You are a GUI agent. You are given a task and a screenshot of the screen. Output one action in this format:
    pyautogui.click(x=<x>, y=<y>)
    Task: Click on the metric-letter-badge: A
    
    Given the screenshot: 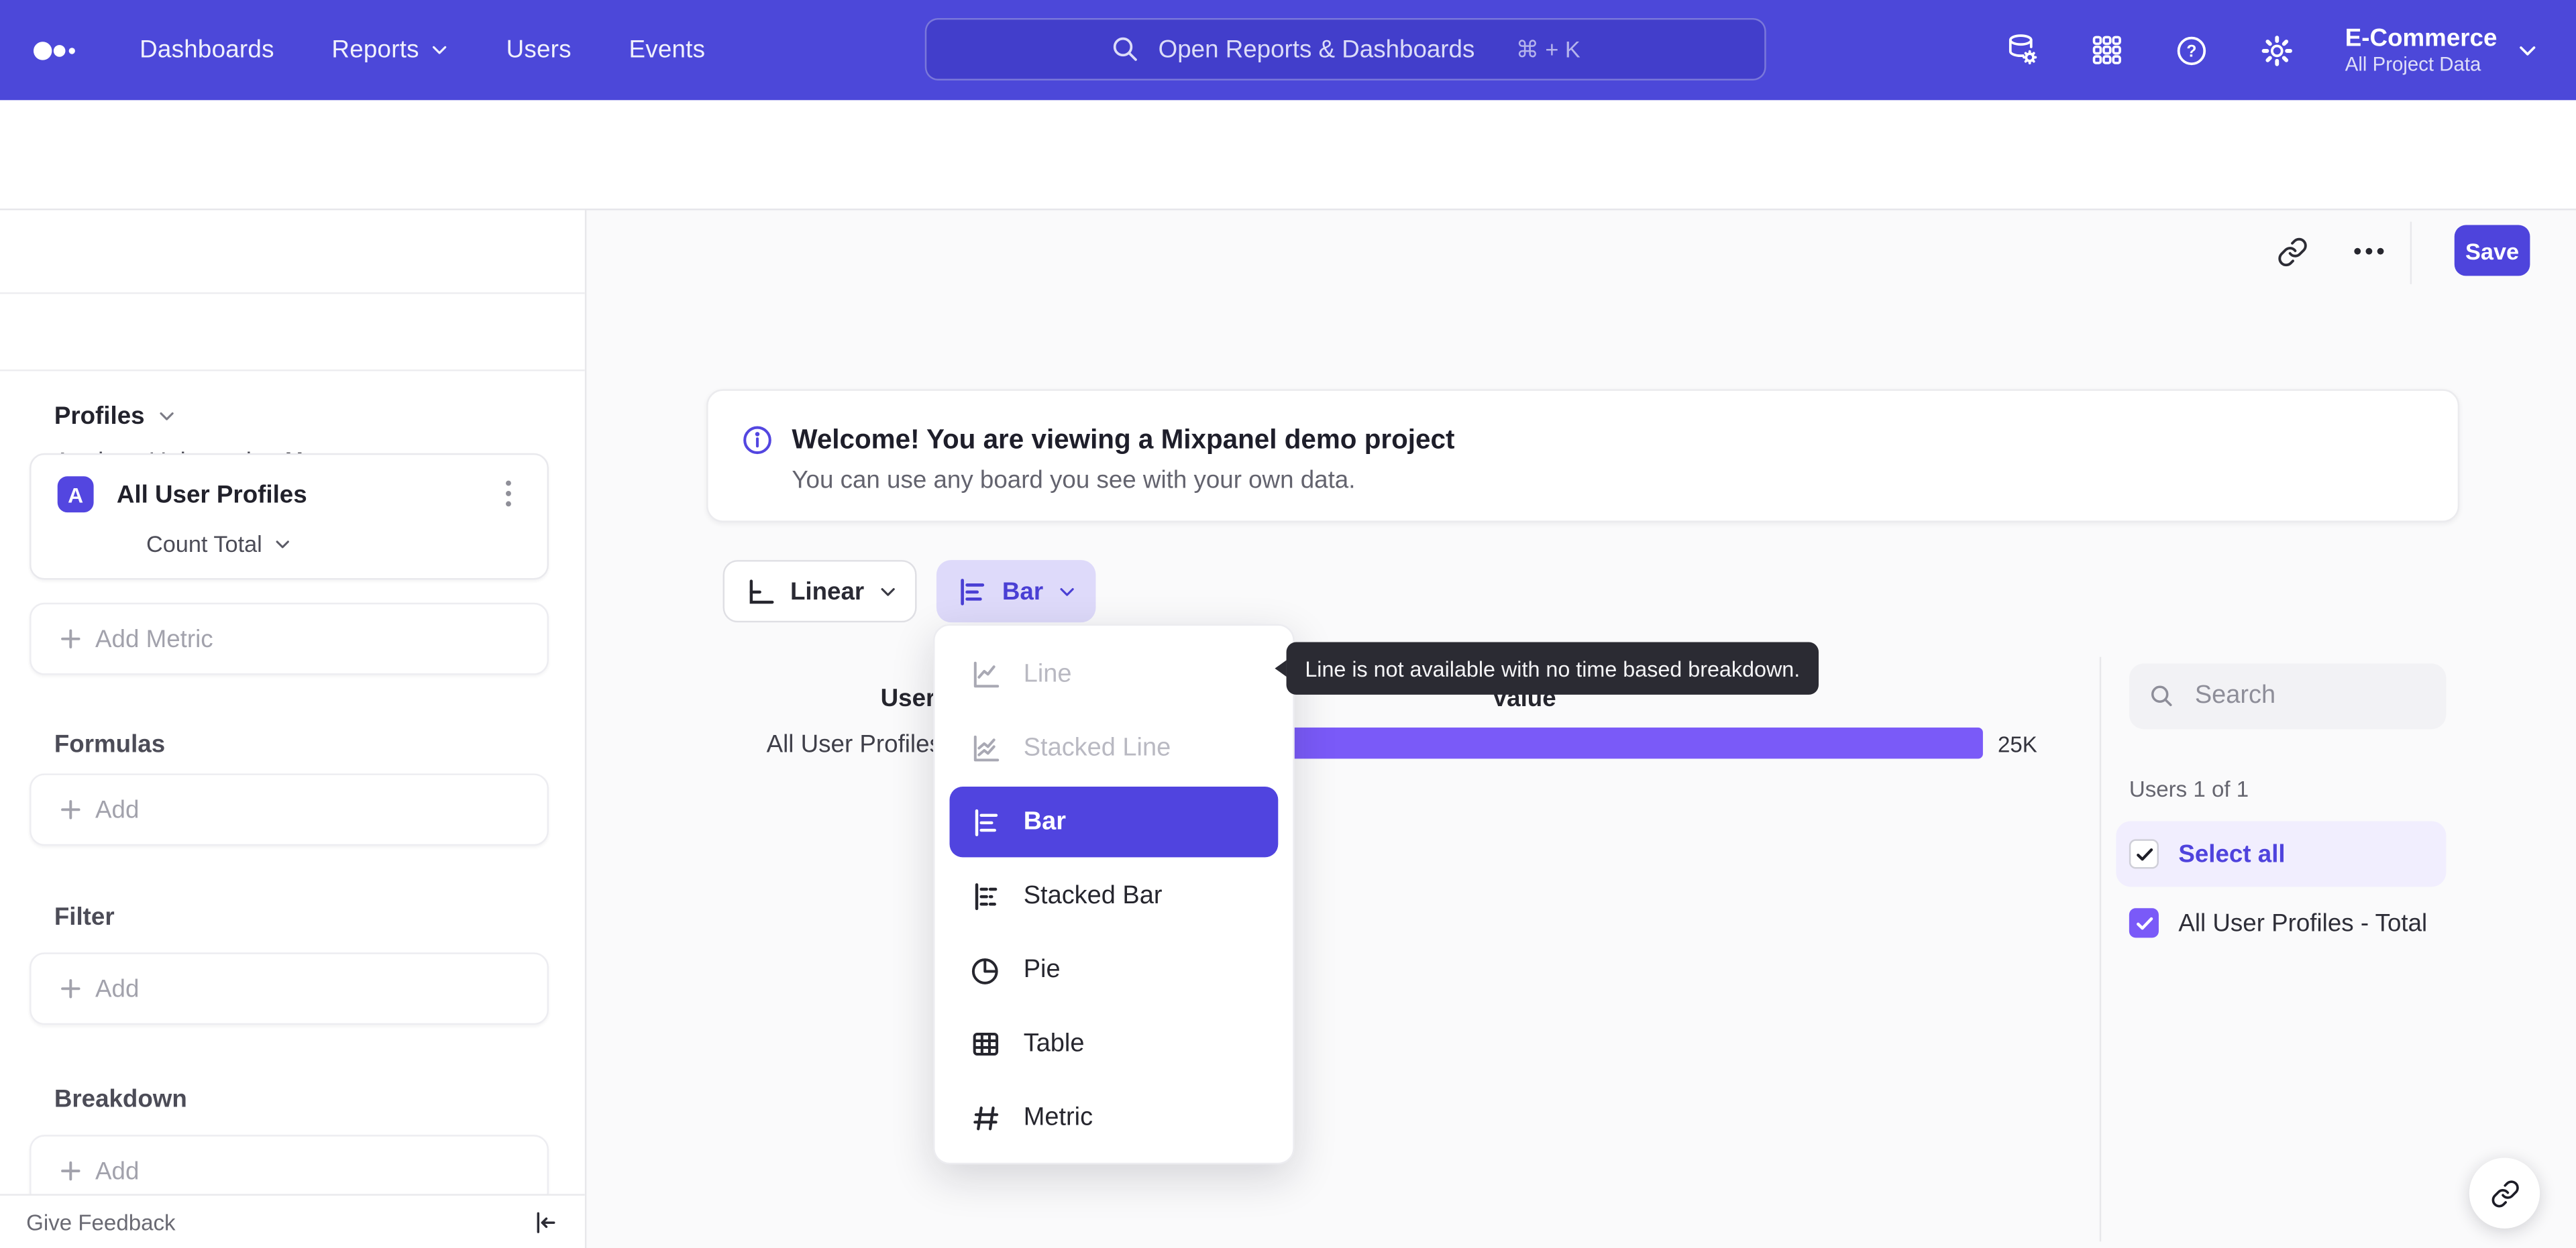 What is the action you would take?
    pyautogui.click(x=75, y=494)
    